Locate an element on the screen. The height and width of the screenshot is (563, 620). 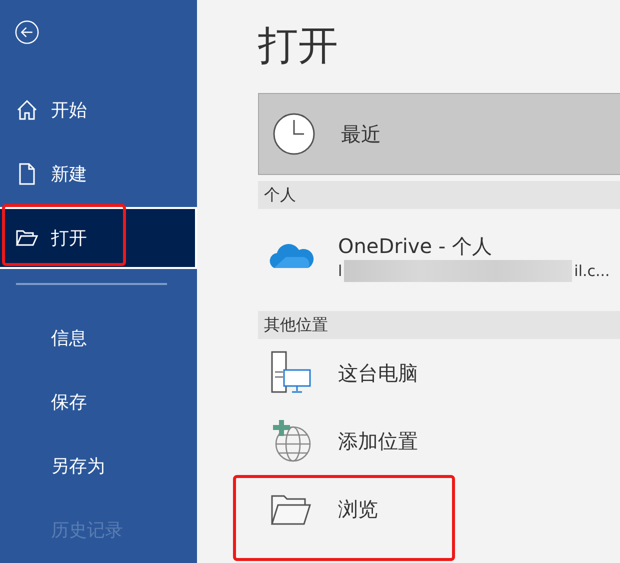
sidebar-item: 新建 is located at coordinates (98, 174).